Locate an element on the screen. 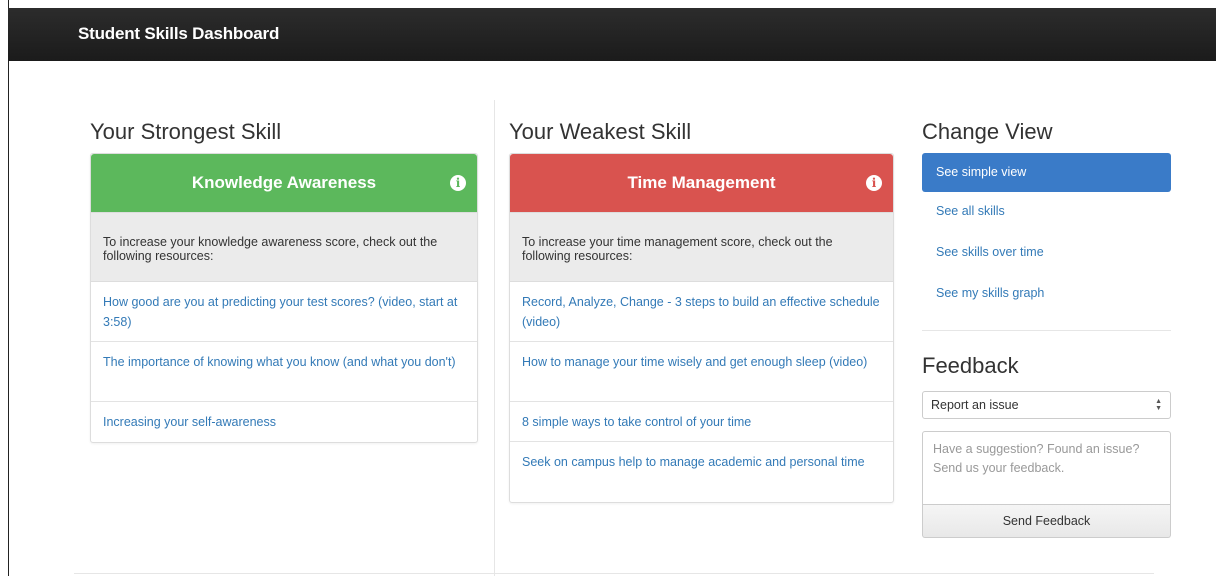  sidebar-separator is located at coordinates (1046, 330).